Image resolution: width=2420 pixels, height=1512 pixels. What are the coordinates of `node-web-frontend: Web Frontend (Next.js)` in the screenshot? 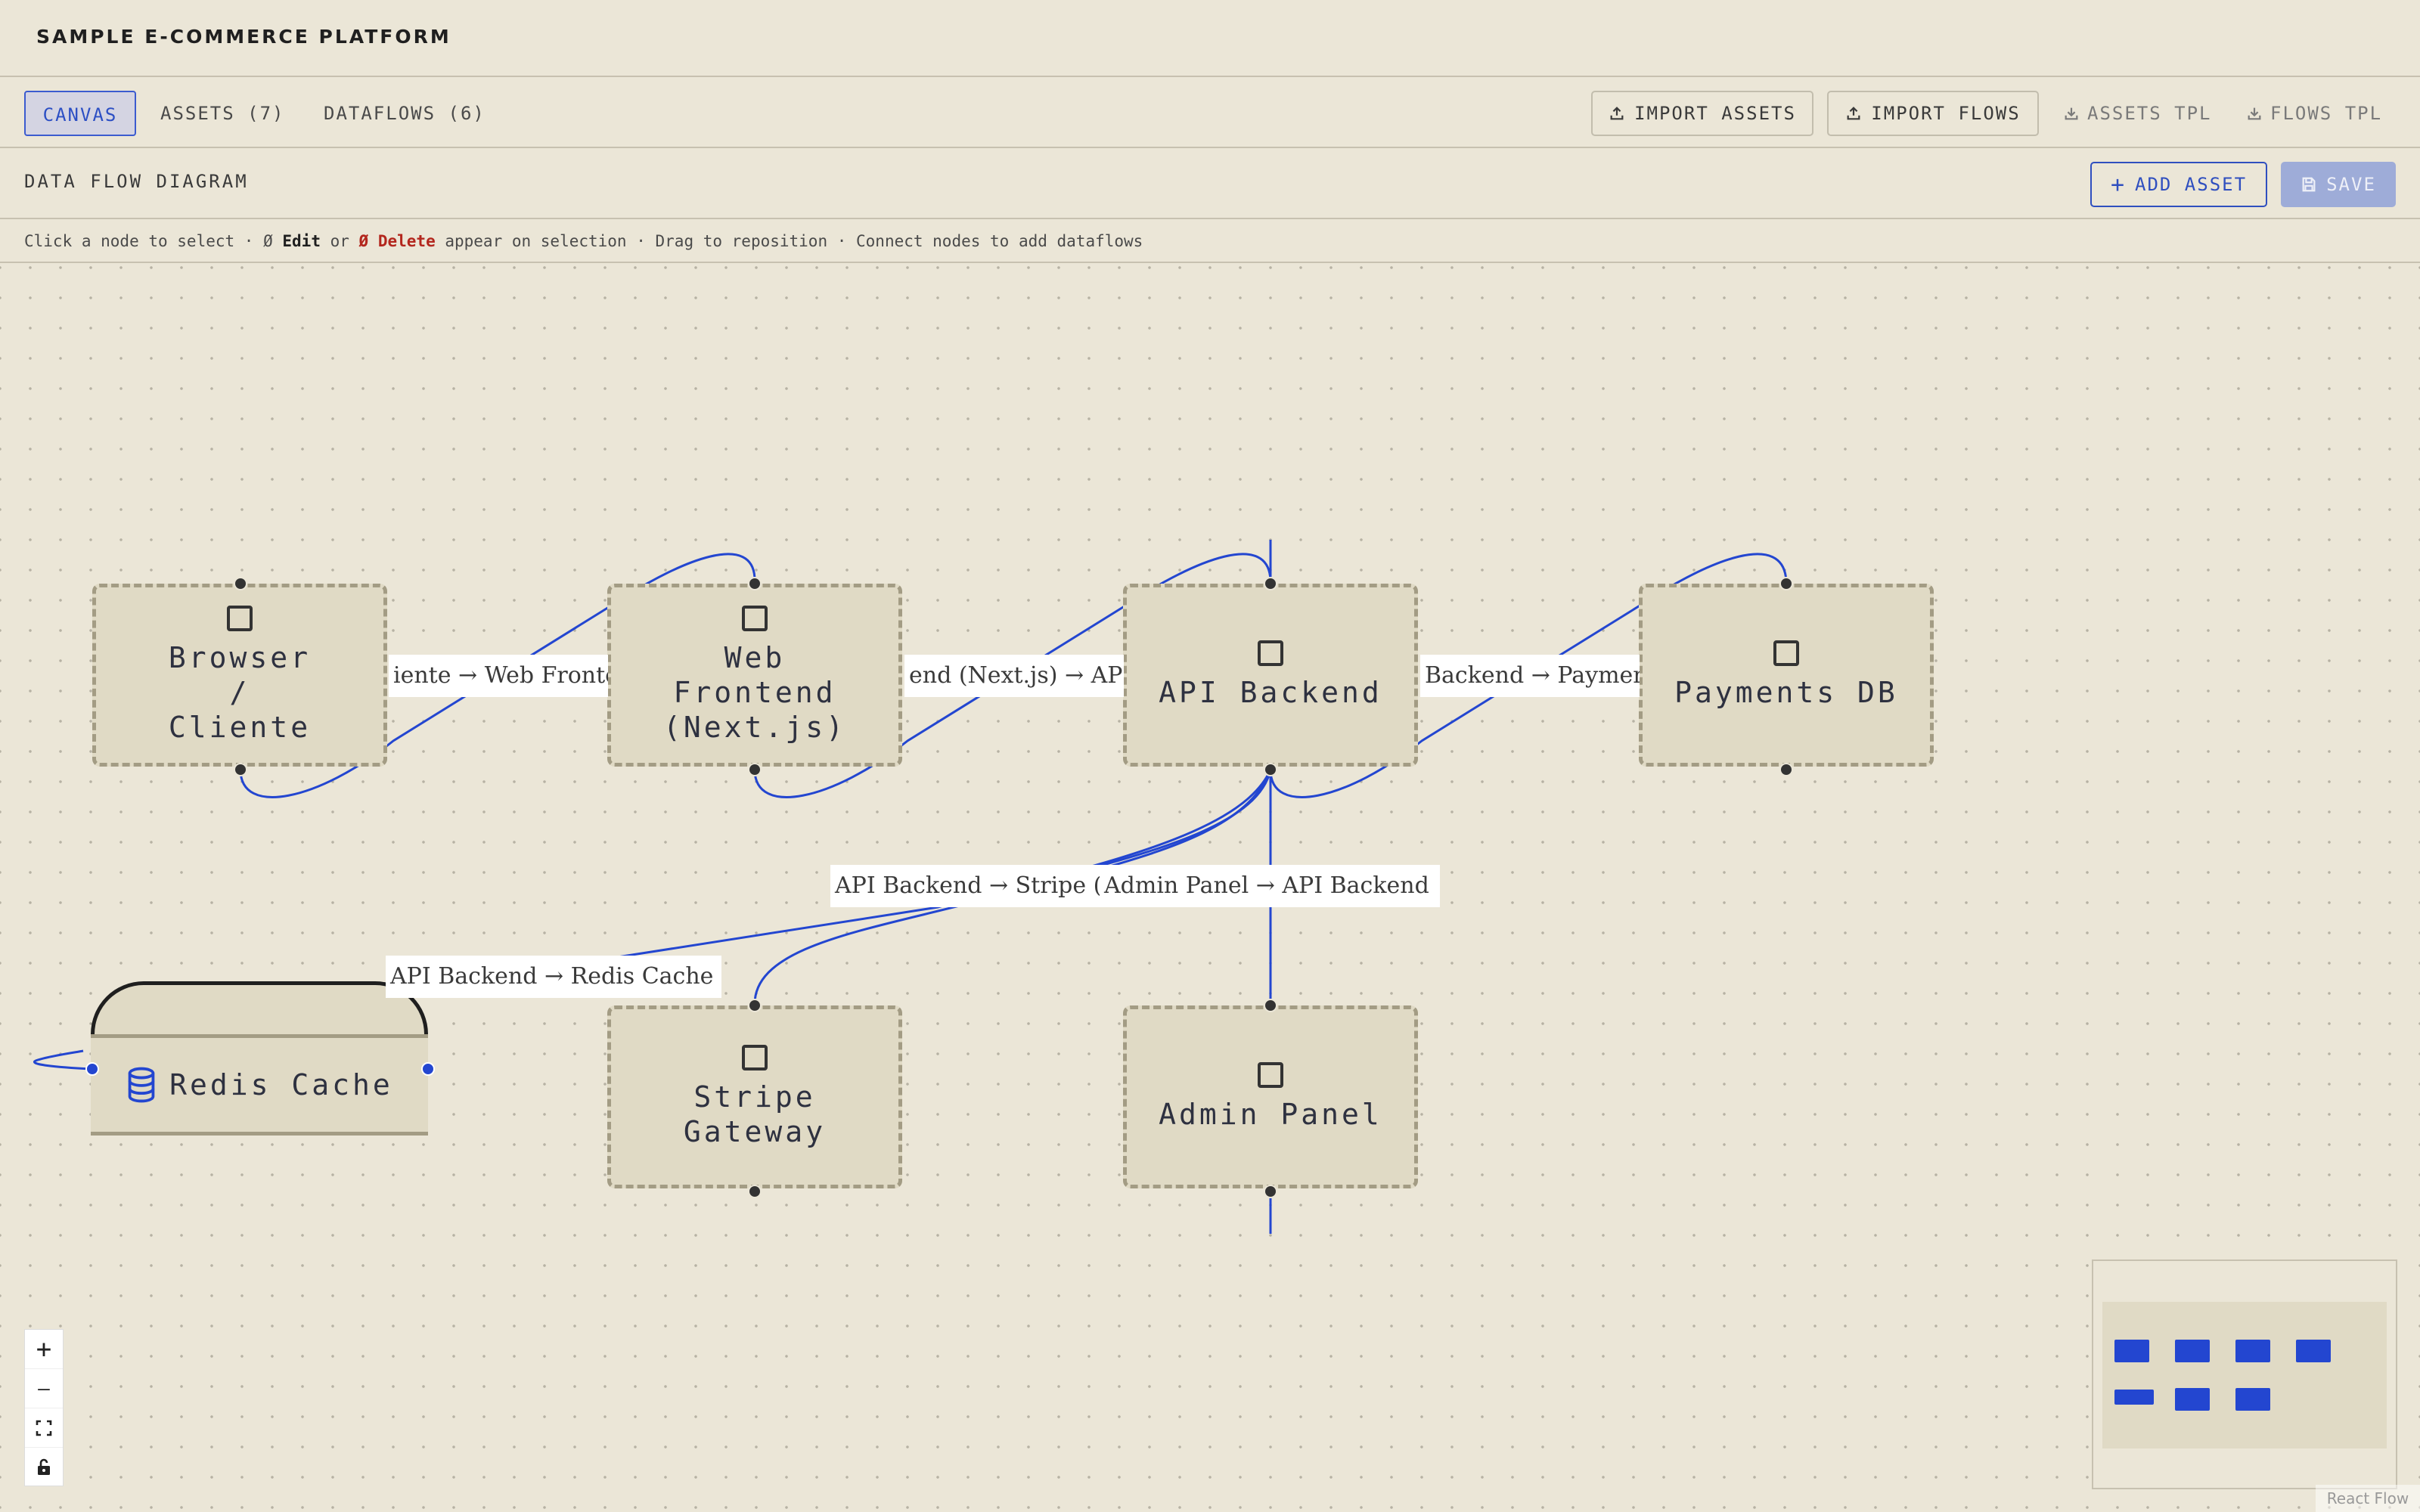 It's located at (754, 676).